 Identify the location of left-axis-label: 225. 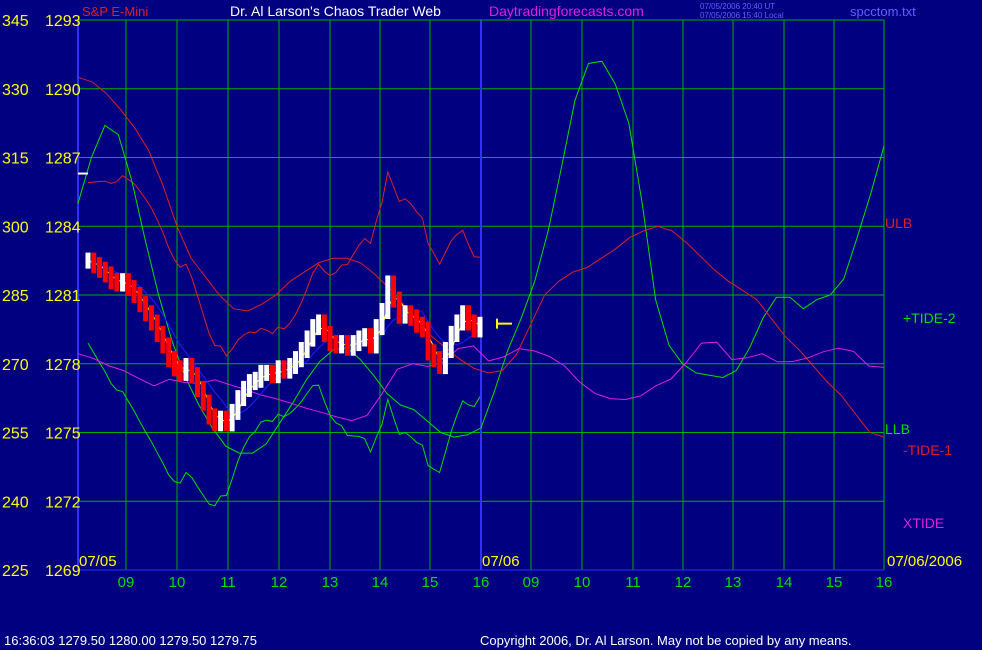
(15, 571).